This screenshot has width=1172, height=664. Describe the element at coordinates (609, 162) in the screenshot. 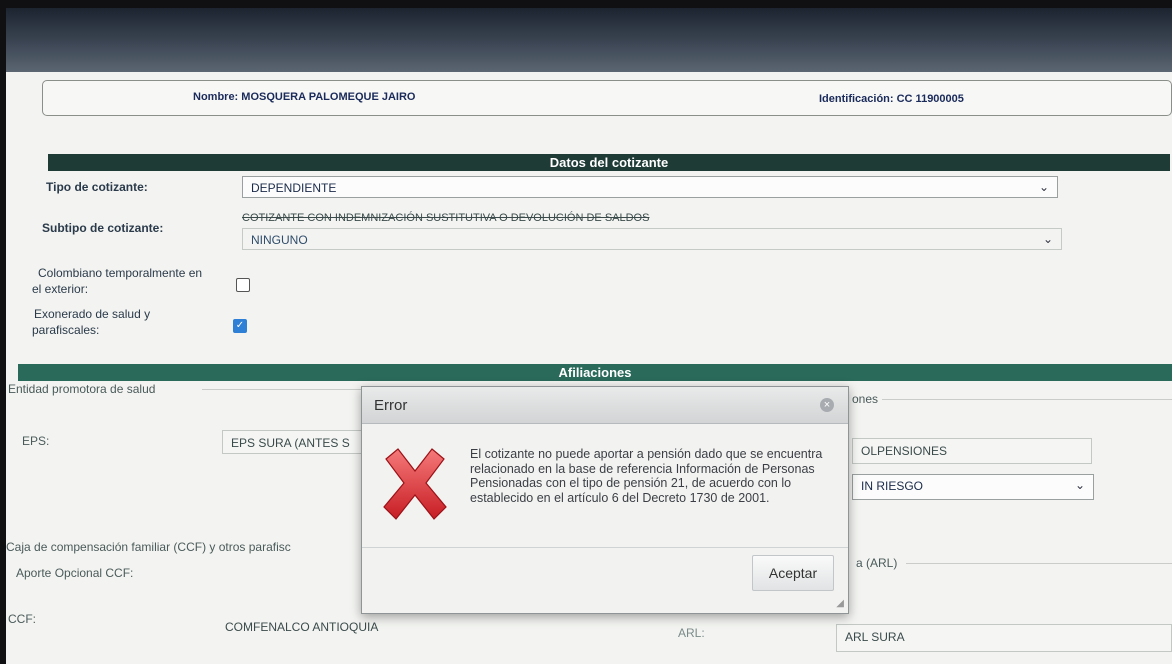

I see `section-header-datos-cotizante: Datos del cotizante` at that location.